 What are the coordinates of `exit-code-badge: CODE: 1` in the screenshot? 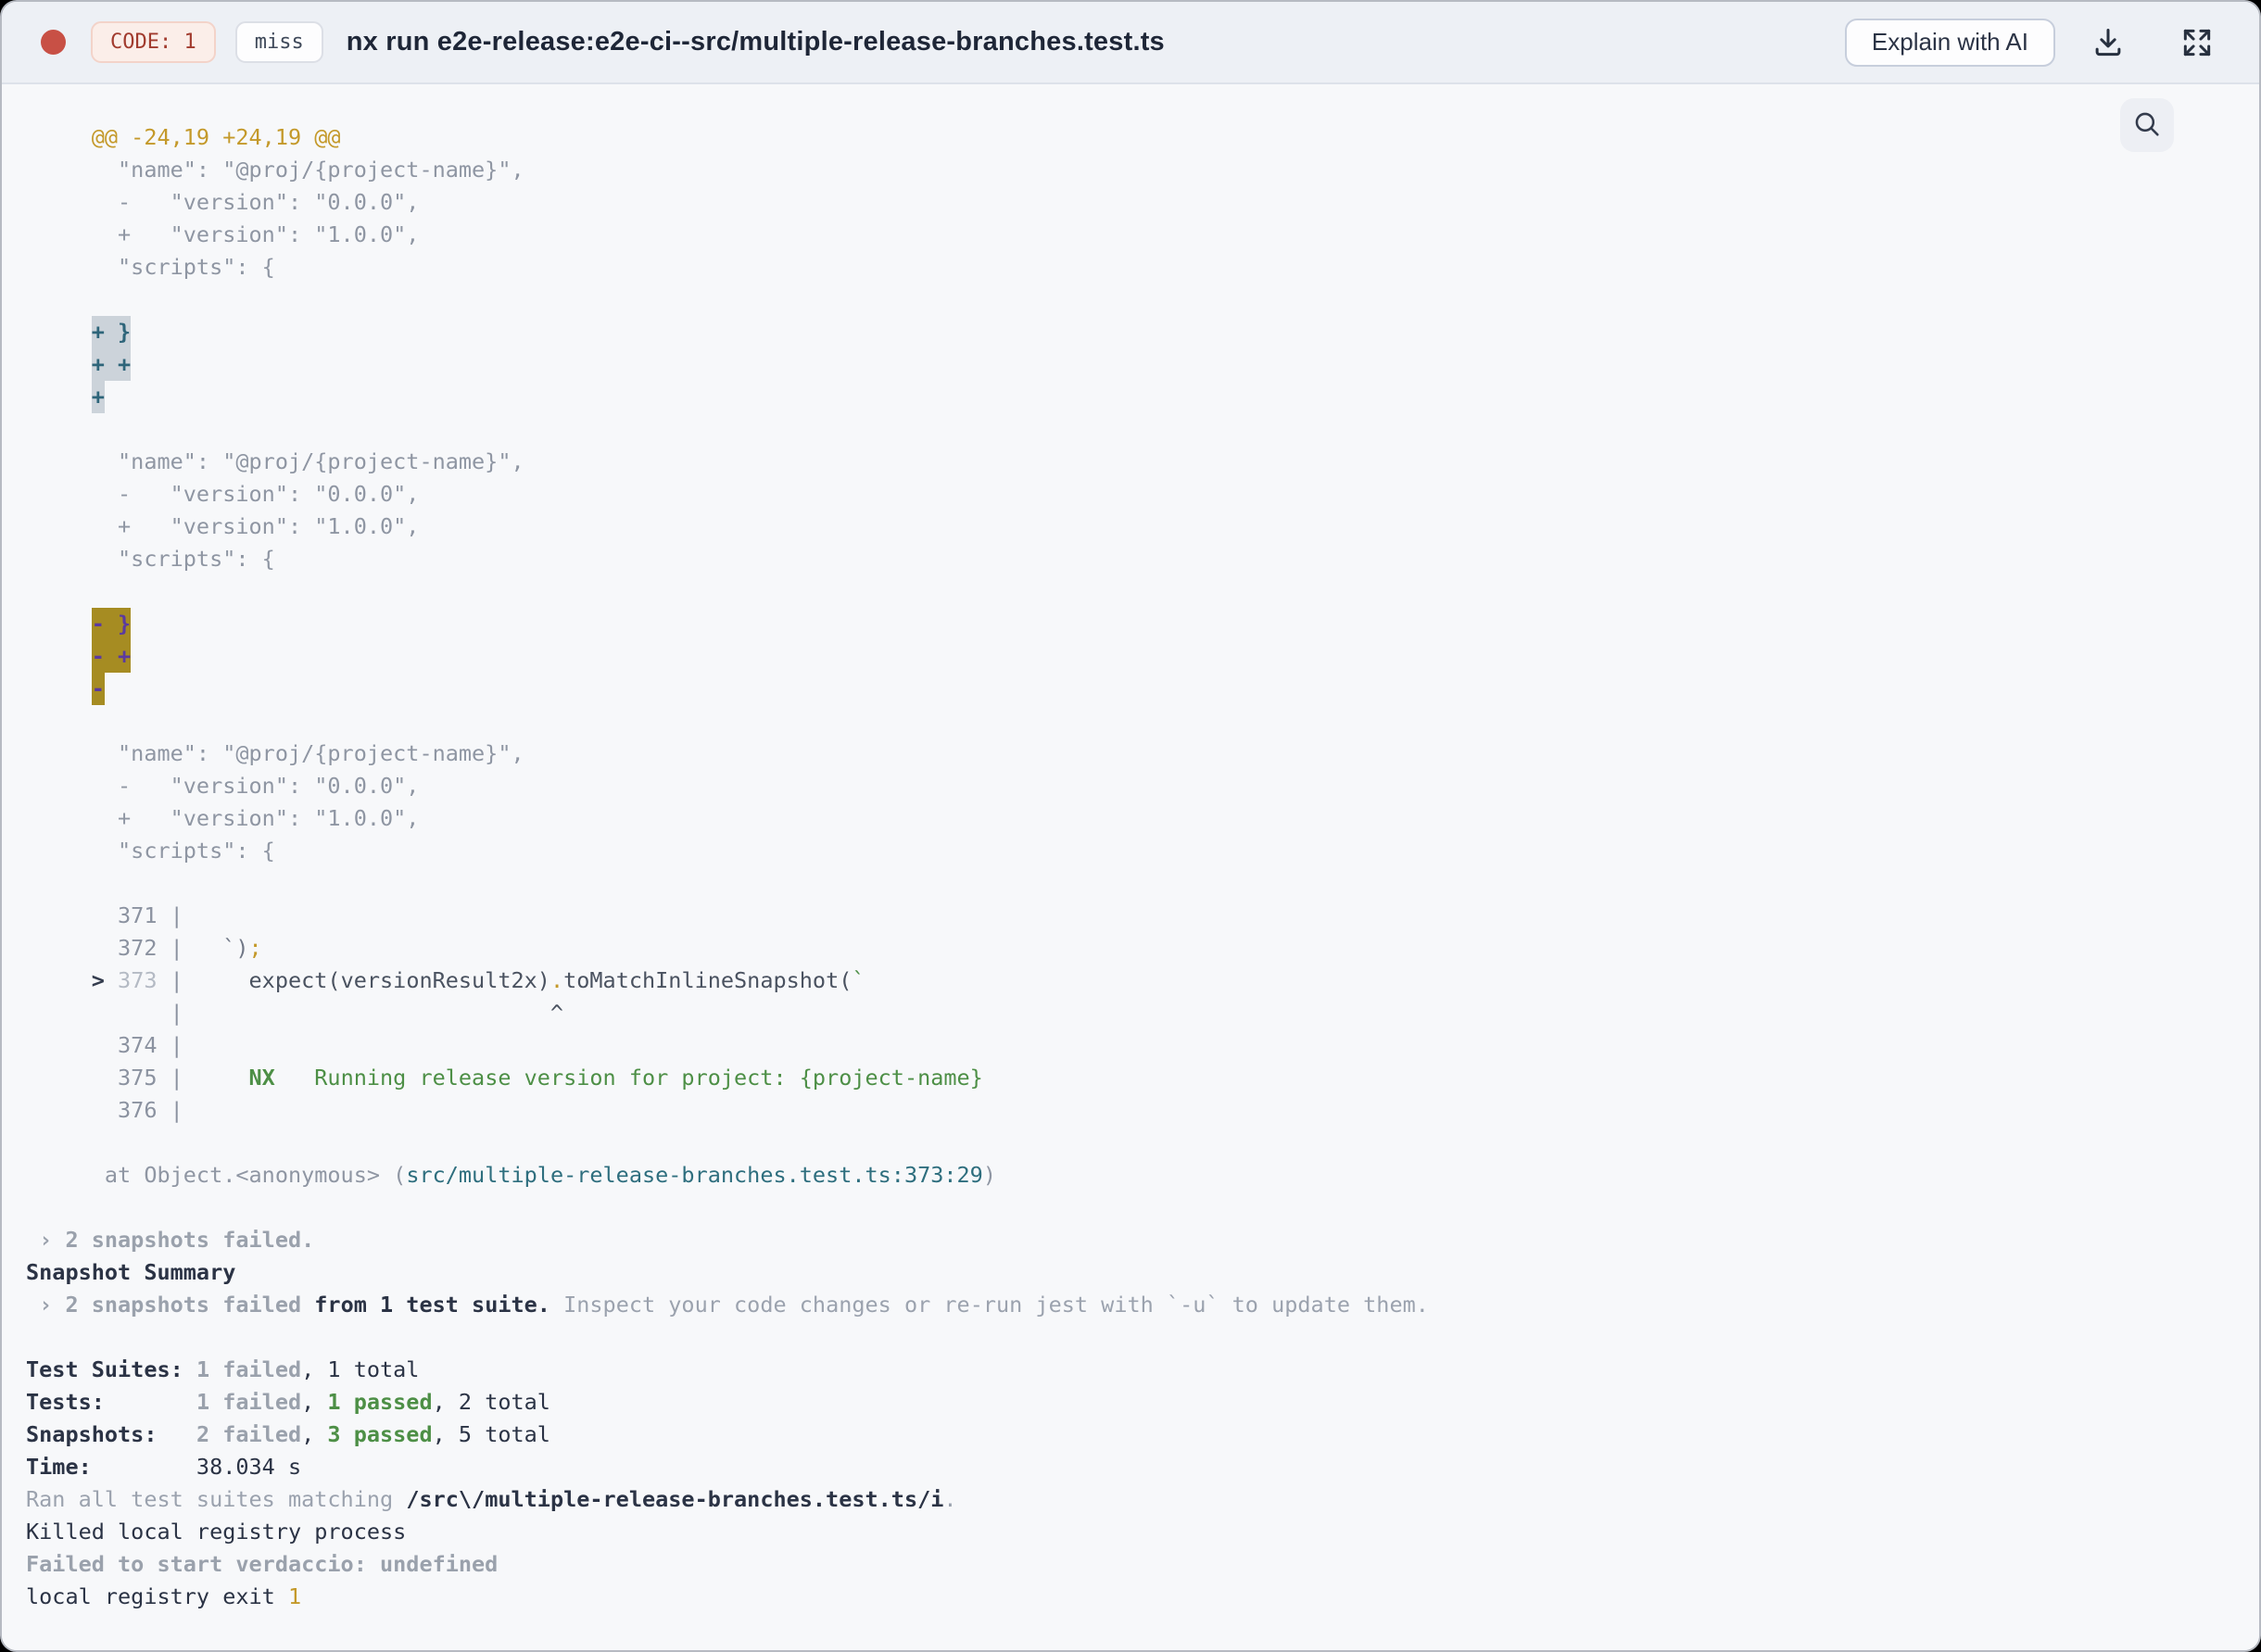 It's located at (154, 42).